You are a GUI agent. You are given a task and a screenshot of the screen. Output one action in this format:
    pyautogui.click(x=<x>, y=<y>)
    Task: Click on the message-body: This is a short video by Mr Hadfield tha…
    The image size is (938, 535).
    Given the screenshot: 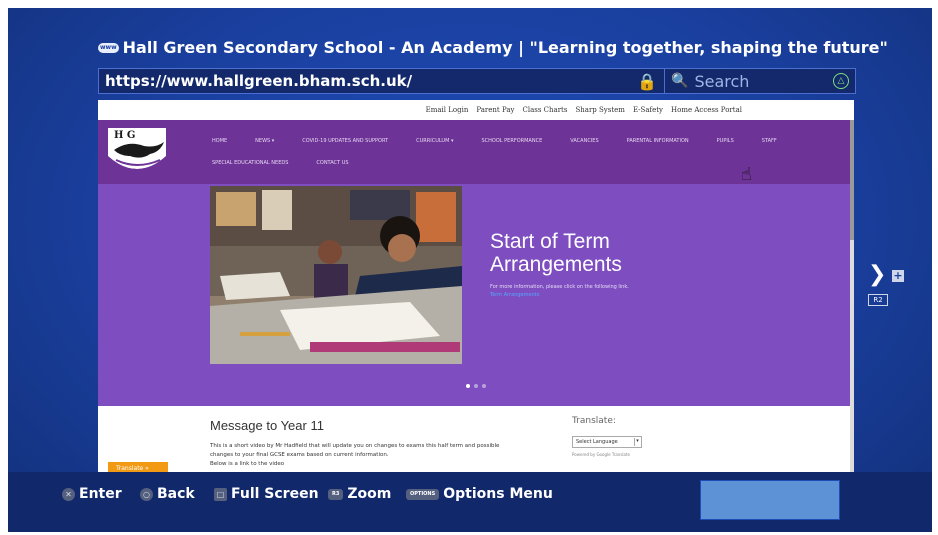 What is the action you would take?
    pyautogui.click(x=355, y=455)
    